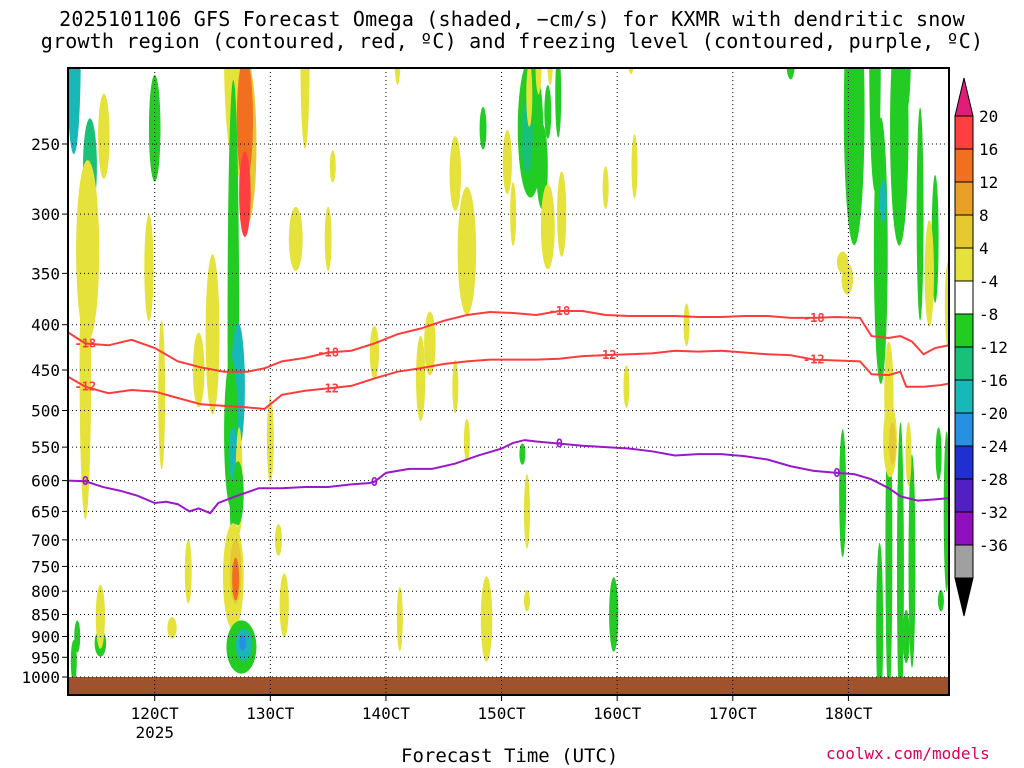 The height and width of the screenshot is (768, 1024). I want to click on colorbar-bottom-arrow, so click(964, 597).